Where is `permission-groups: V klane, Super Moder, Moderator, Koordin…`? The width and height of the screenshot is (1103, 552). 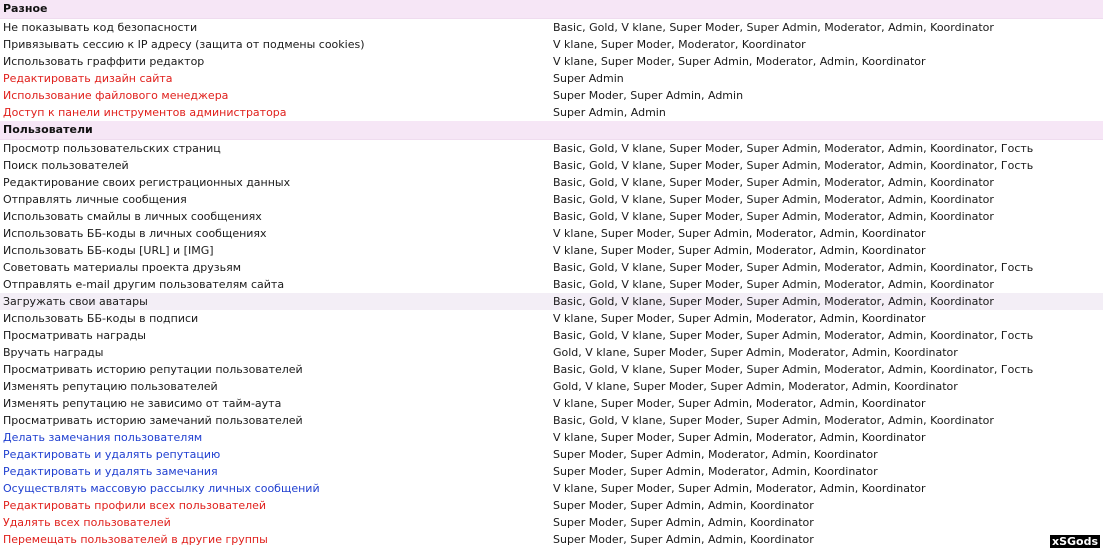 permission-groups: V klane, Super Moder, Moderator, Koordin… is located at coordinates (679, 44).